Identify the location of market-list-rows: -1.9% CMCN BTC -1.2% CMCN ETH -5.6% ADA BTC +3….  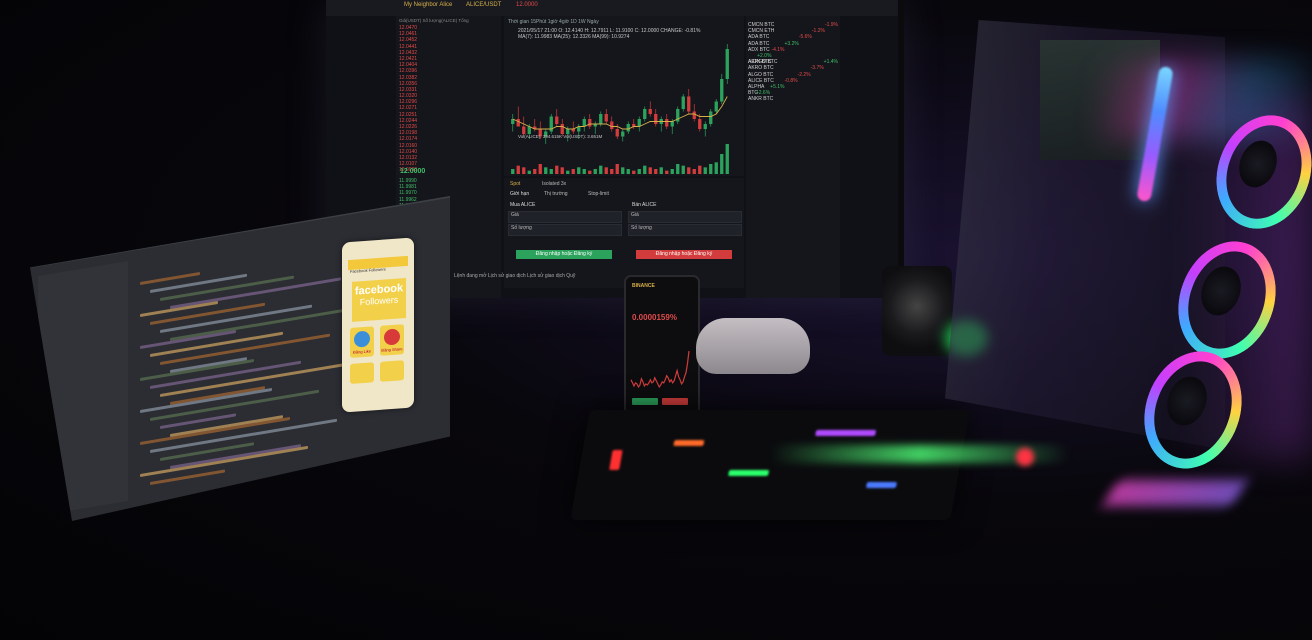
(793, 59).